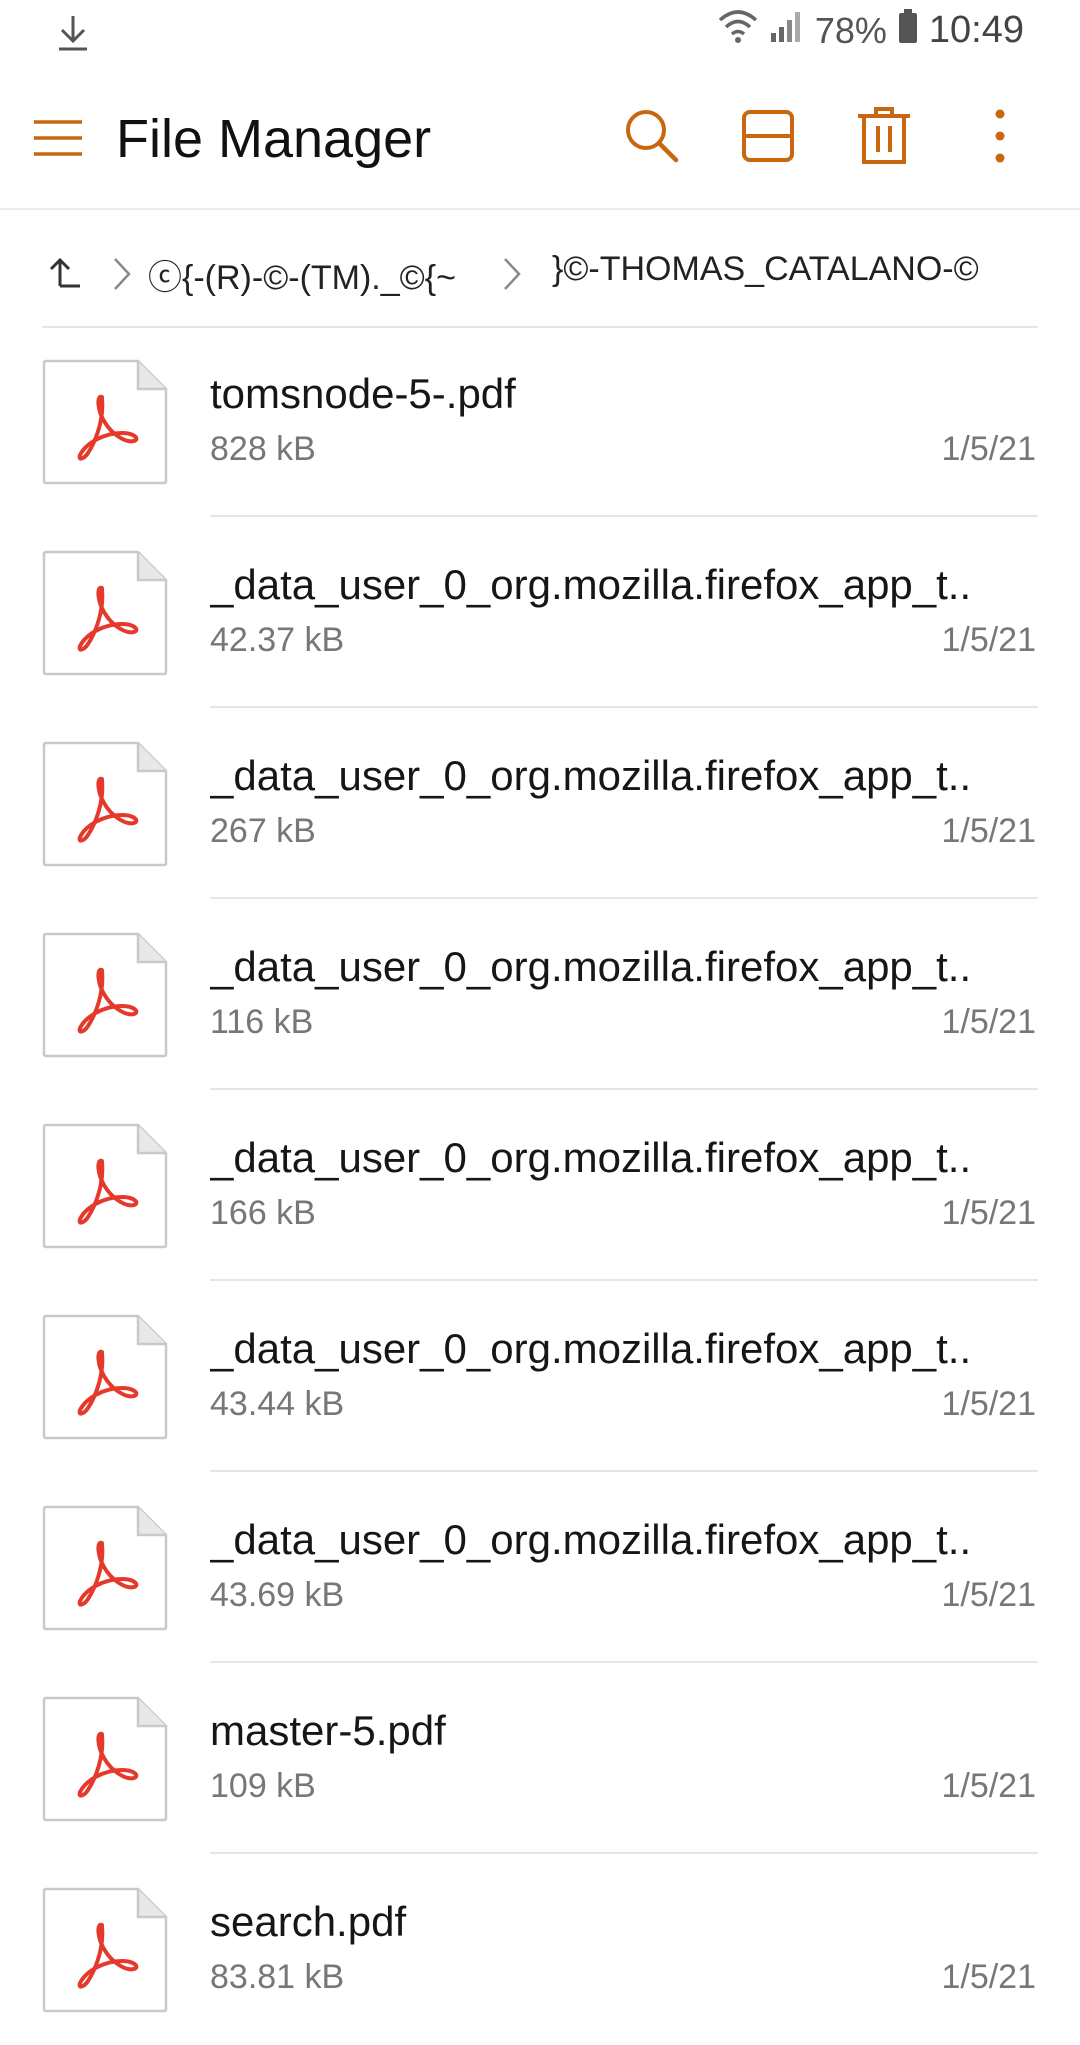 The height and width of the screenshot is (2045, 1080). Describe the element at coordinates (908, 30) in the screenshot. I see `battery-icon` at that location.